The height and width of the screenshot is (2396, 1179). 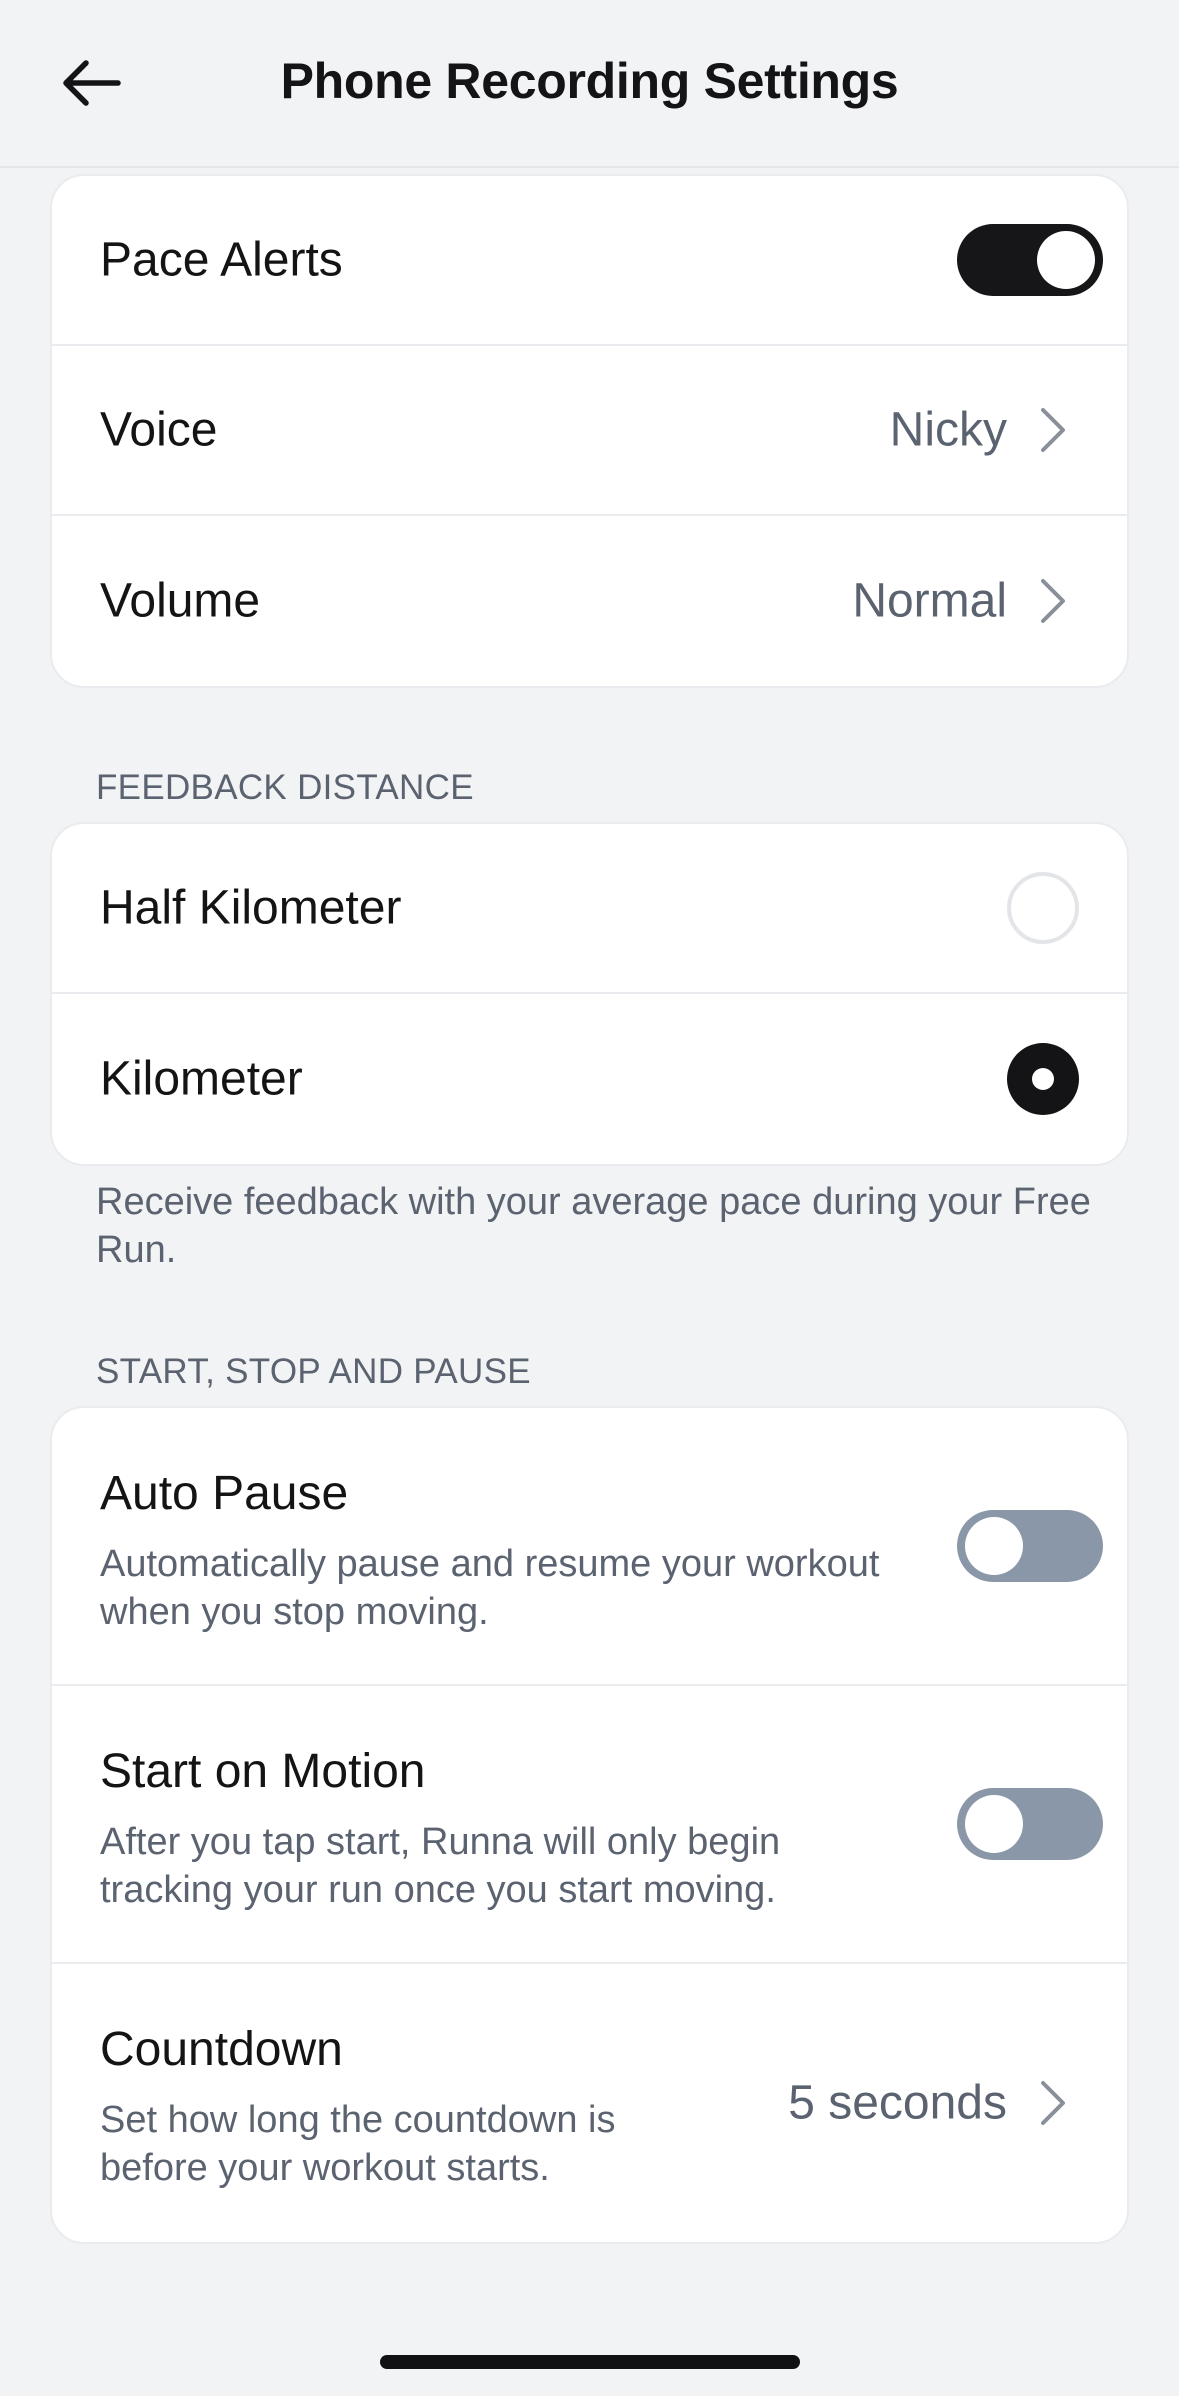 I want to click on start-on-motion-toggle, so click(x=1030, y=1824).